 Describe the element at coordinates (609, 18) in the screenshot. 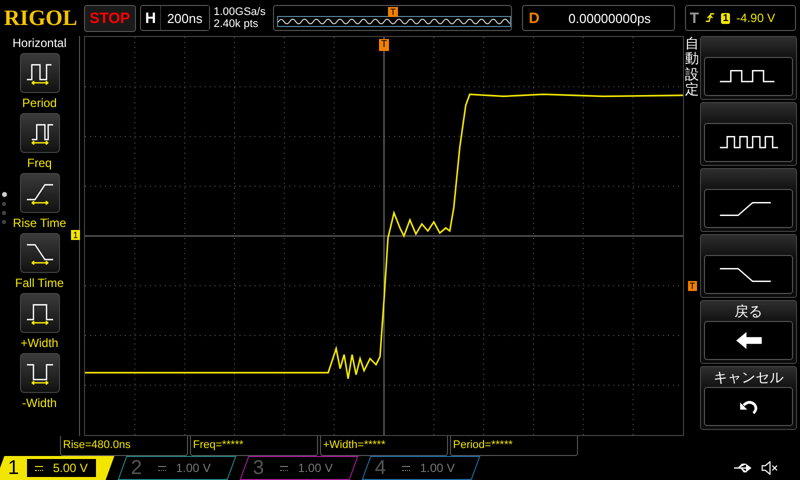

I see `delay-value: 0.00000000ps` at that location.